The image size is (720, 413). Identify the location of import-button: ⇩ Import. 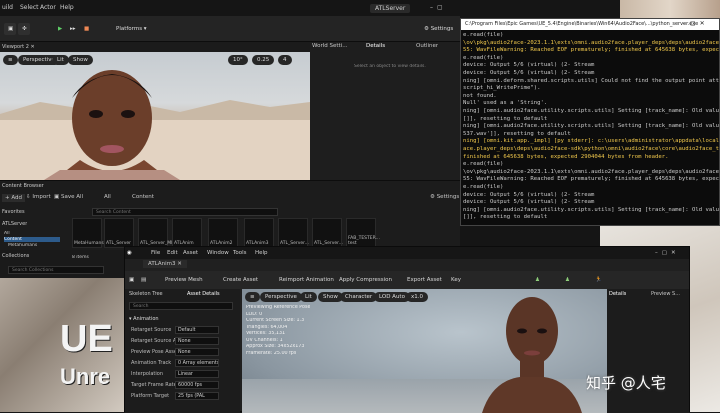
(38, 197).